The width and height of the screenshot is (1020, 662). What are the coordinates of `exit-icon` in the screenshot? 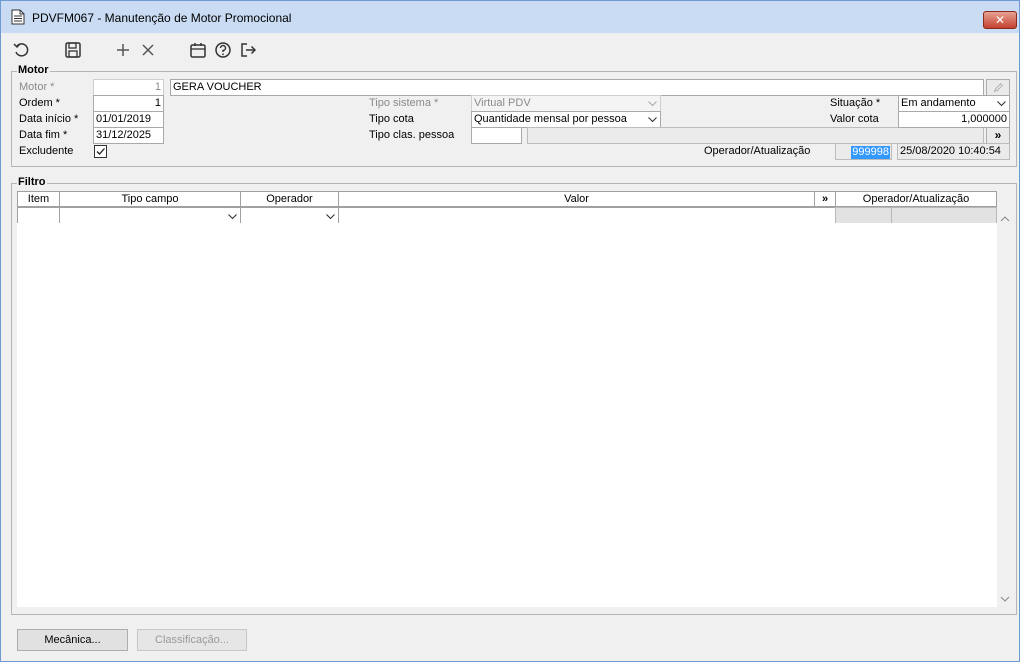 It's located at (248, 50).